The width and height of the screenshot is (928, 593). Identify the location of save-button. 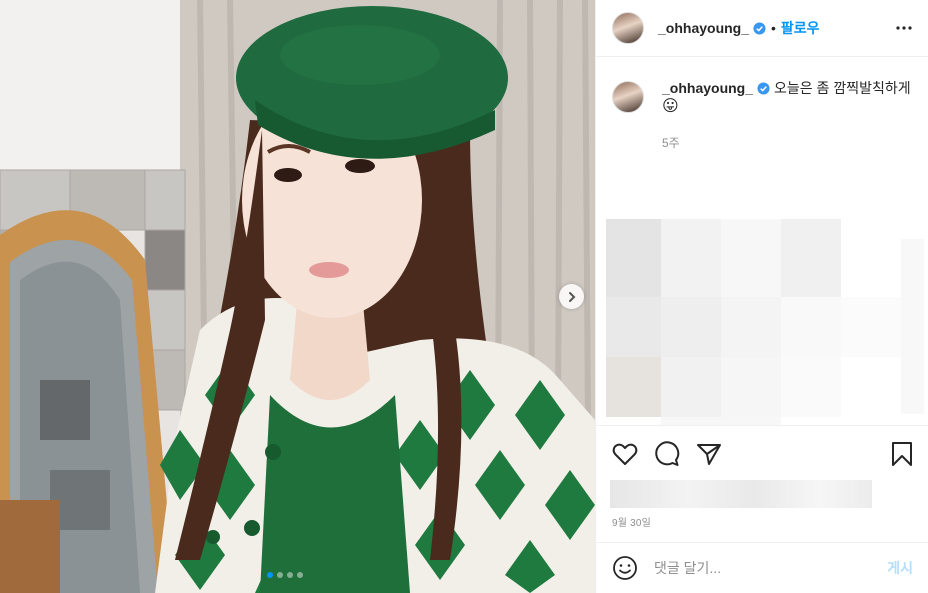
(902, 454).